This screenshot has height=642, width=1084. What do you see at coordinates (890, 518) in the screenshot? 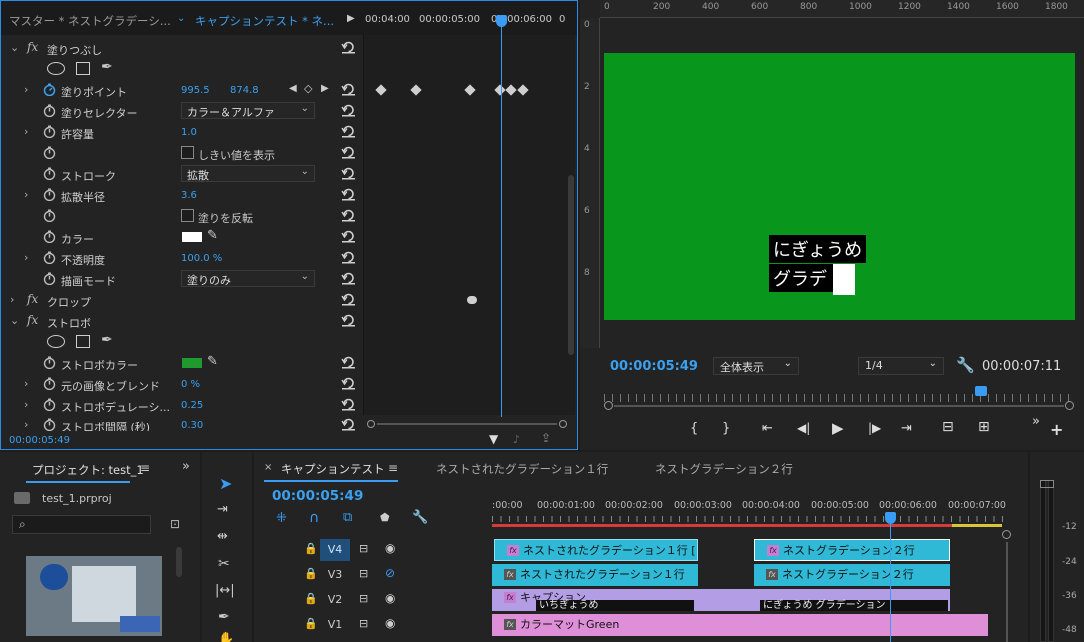
I see `timeline-playhead-handle` at bounding box center [890, 518].